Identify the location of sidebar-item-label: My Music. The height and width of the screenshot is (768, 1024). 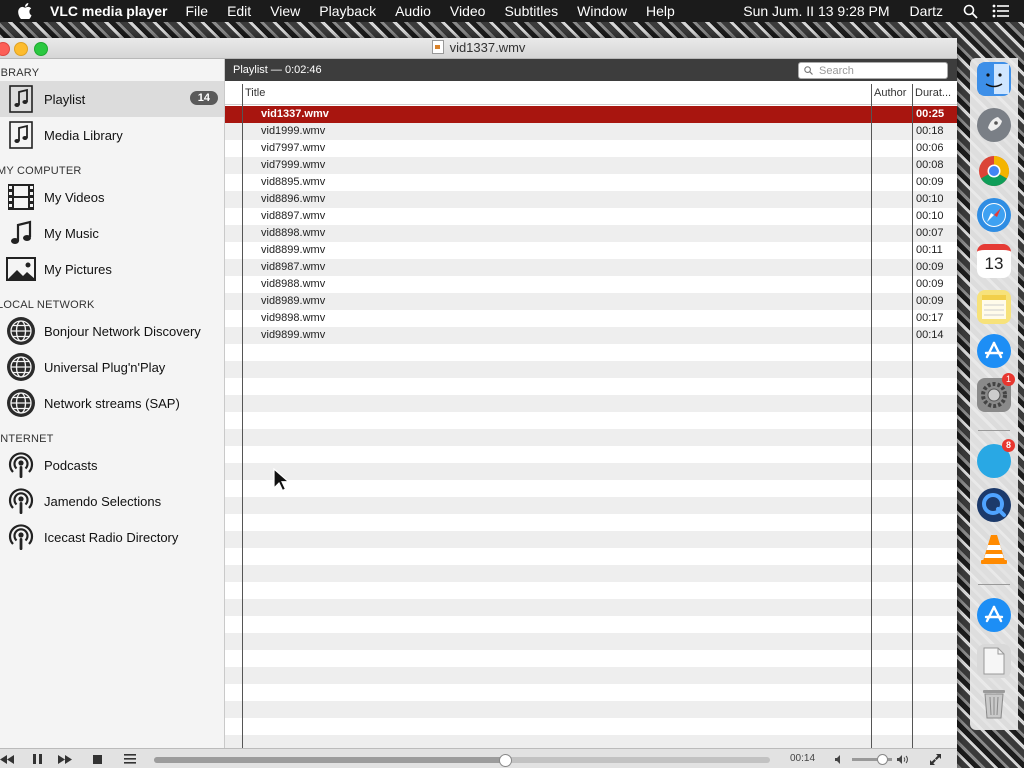
(71, 233).